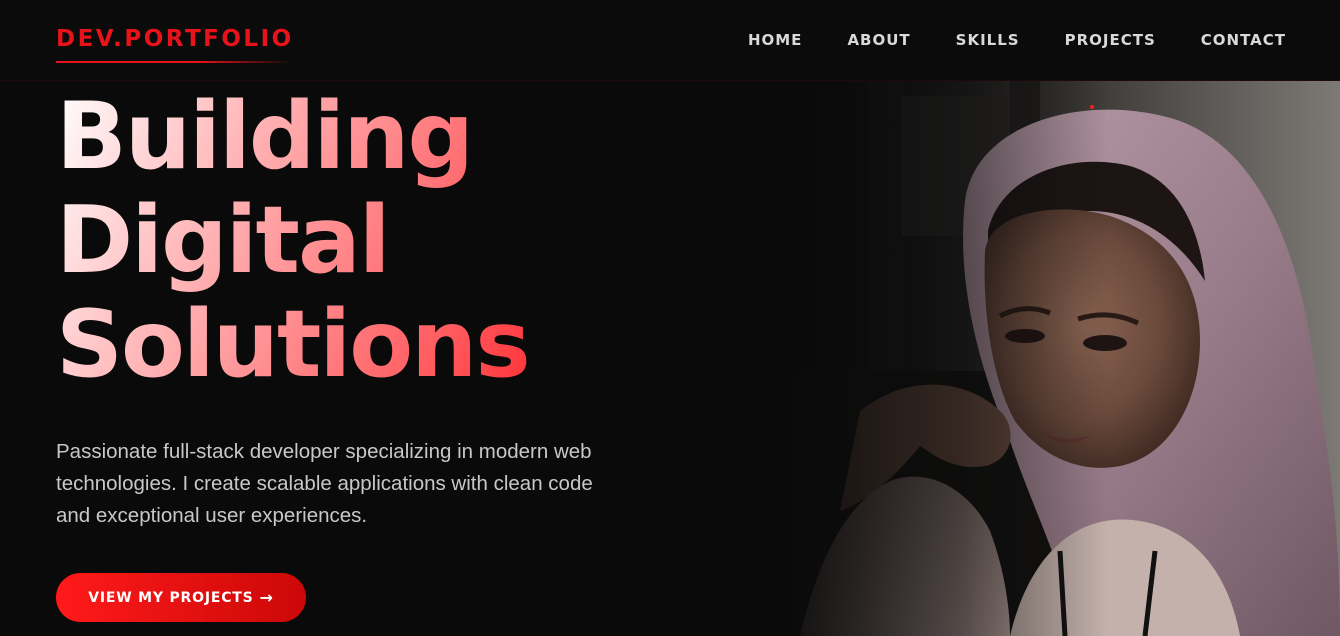 This screenshot has height=636, width=1340. Describe the element at coordinates (175, 39) in the screenshot. I see `site-logo: DEV.PORTFOLIO` at that location.